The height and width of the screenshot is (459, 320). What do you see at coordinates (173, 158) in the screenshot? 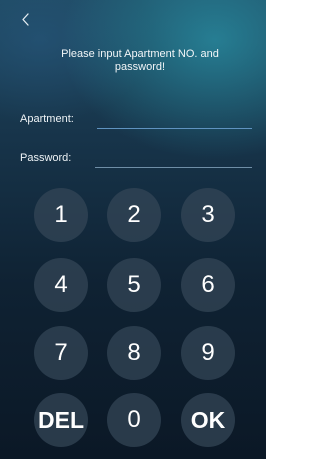
I see `password-input` at bounding box center [173, 158].